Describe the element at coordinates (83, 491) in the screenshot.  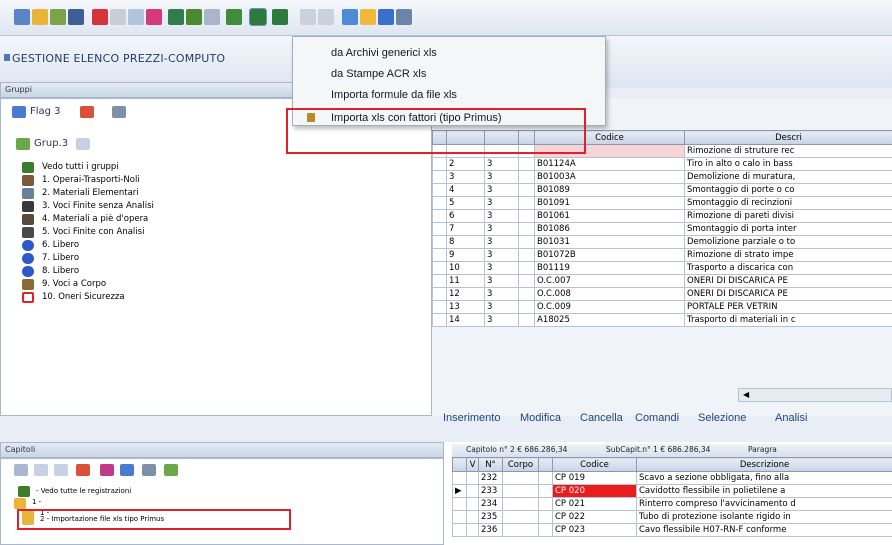
I see `tree-item-all-records: - Vedo tutte le registrazioni` at that location.